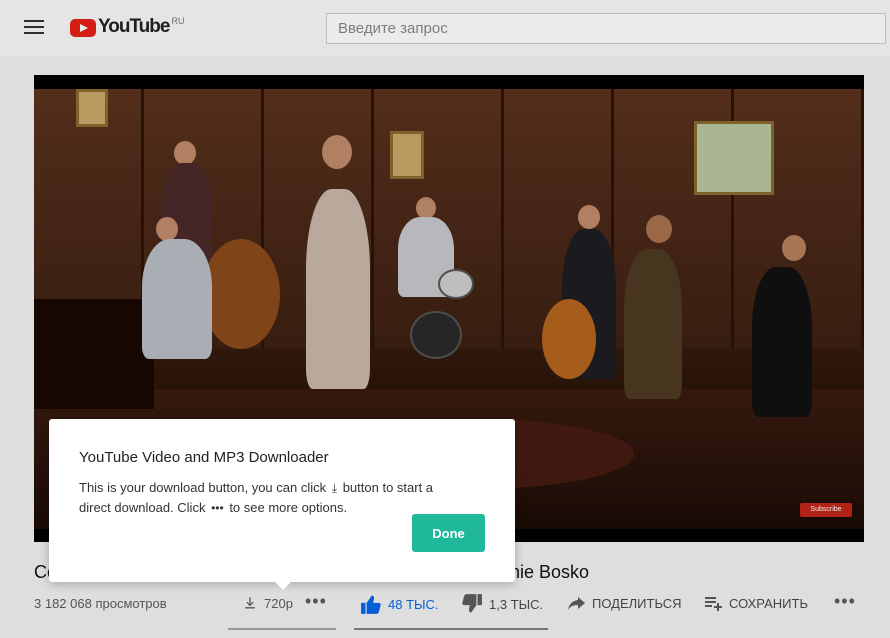 This screenshot has height=638, width=890. What do you see at coordinates (334, 488) in the screenshot?
I see `download-icon: ⤓` at bounding box center [334, 488].